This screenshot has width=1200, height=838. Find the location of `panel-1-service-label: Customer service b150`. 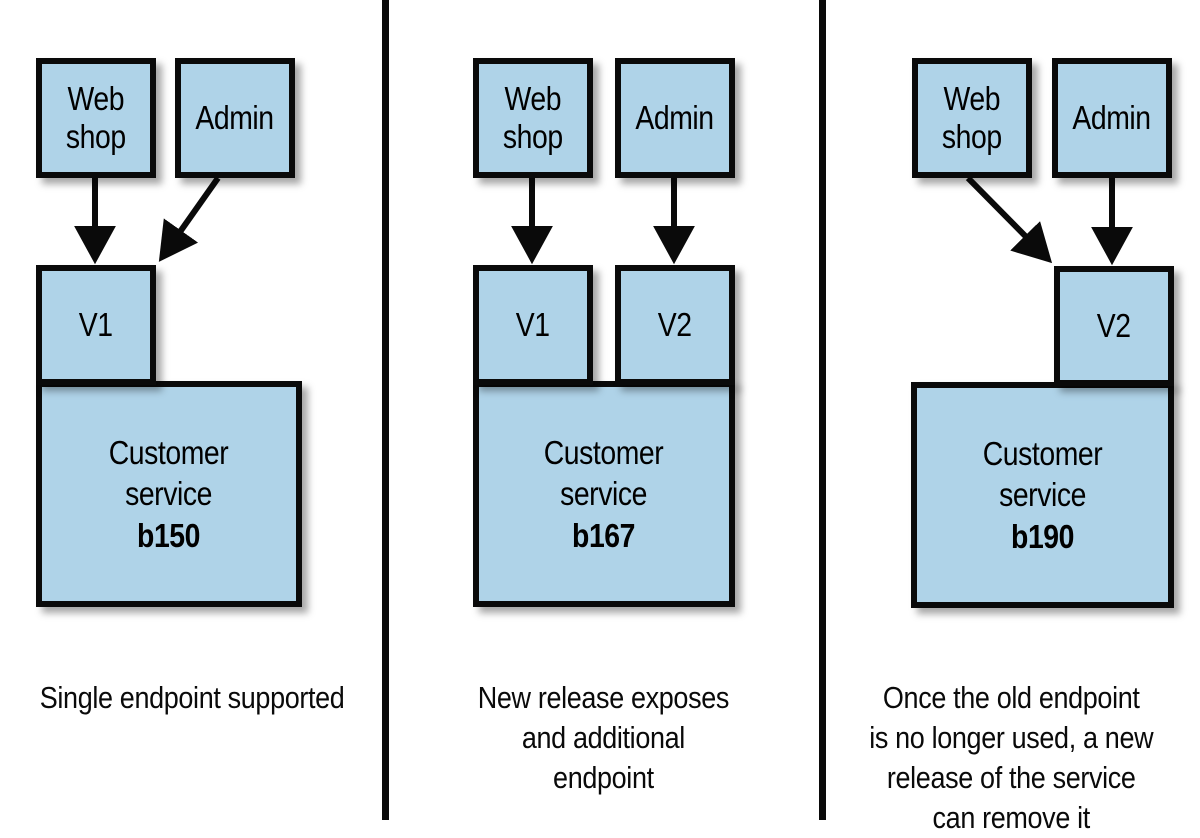

panel-1-service-label: Customer service b150 is located at coordinates (169, 494).